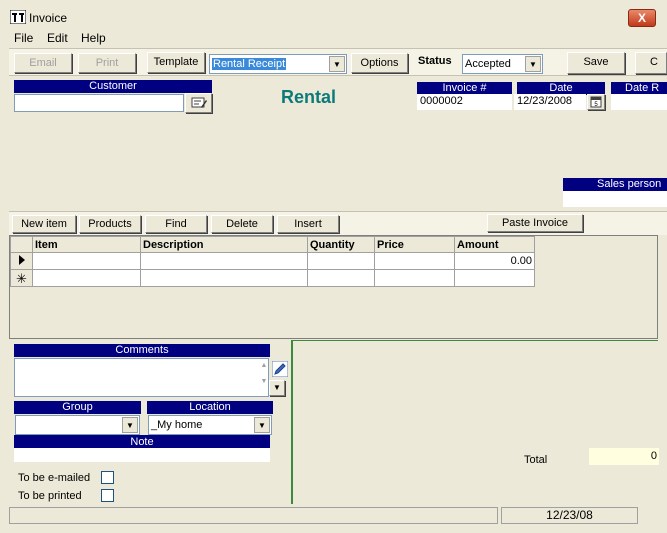  I want to click on status-bar: 12/23/08, so click(333, 516).